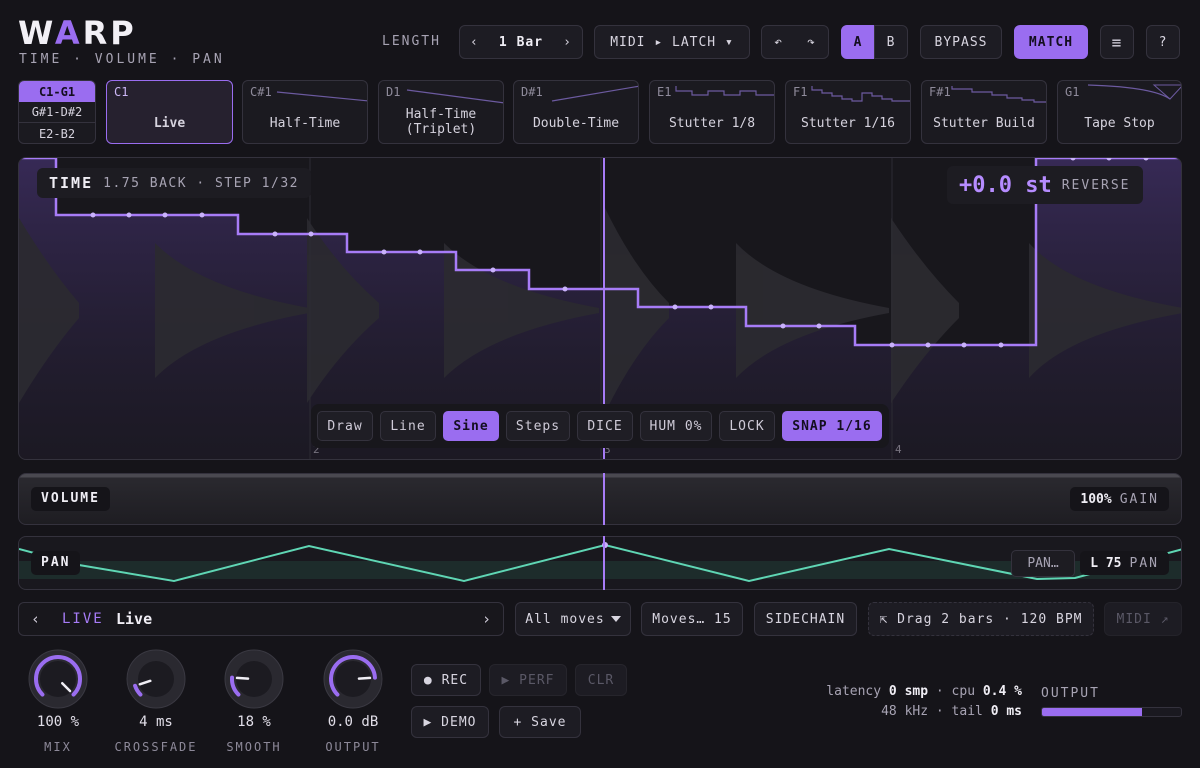  Describe the element at coordinates (1070, 693) in the screenshot. I see `output-meter-label: OUTPUT` at that location.